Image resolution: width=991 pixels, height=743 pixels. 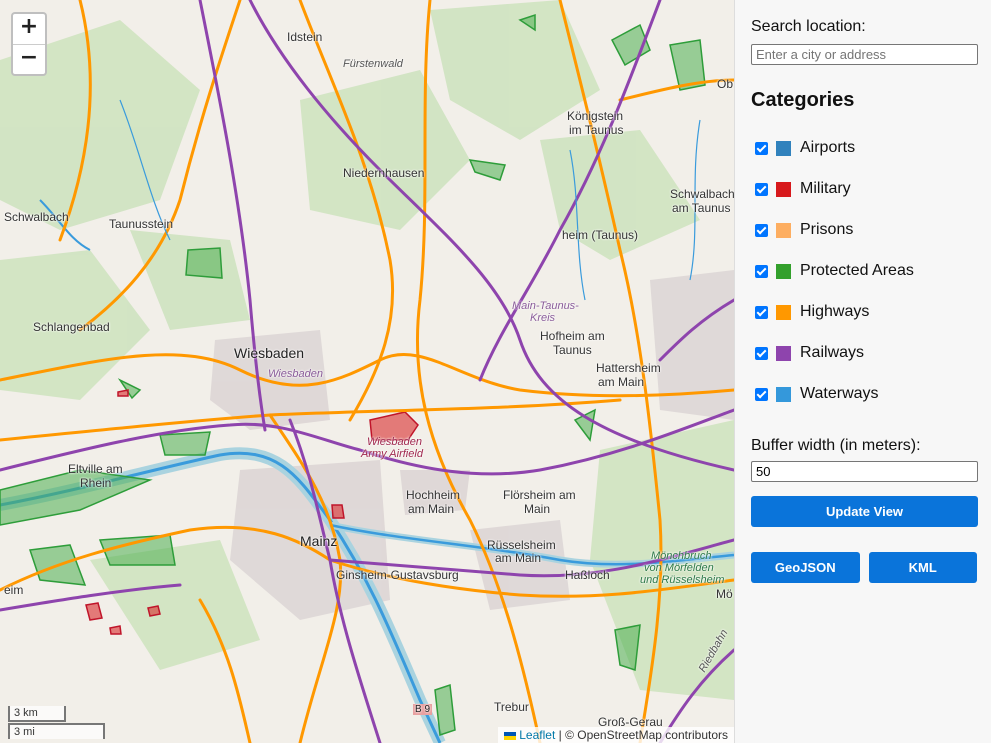 What do you see at coordinates (373, 64) in the screenshot?
I see `place-label: Fürstenwald` at bounding box center [373, 64].